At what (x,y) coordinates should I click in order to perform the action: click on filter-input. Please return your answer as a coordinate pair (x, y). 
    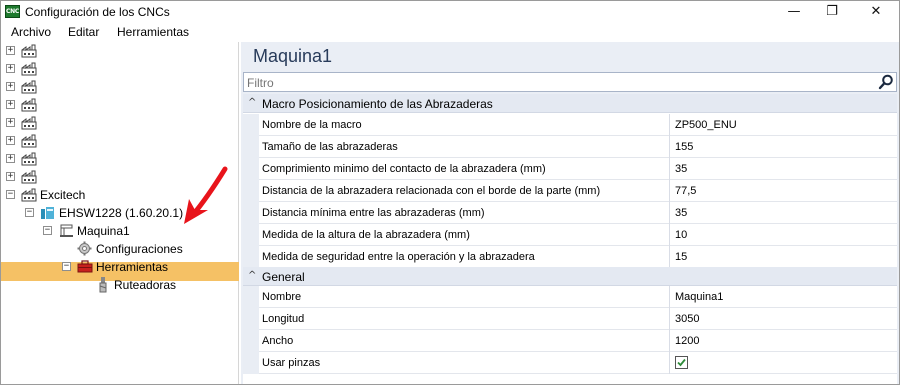
    Looking at the image, I should click on (557, 82).